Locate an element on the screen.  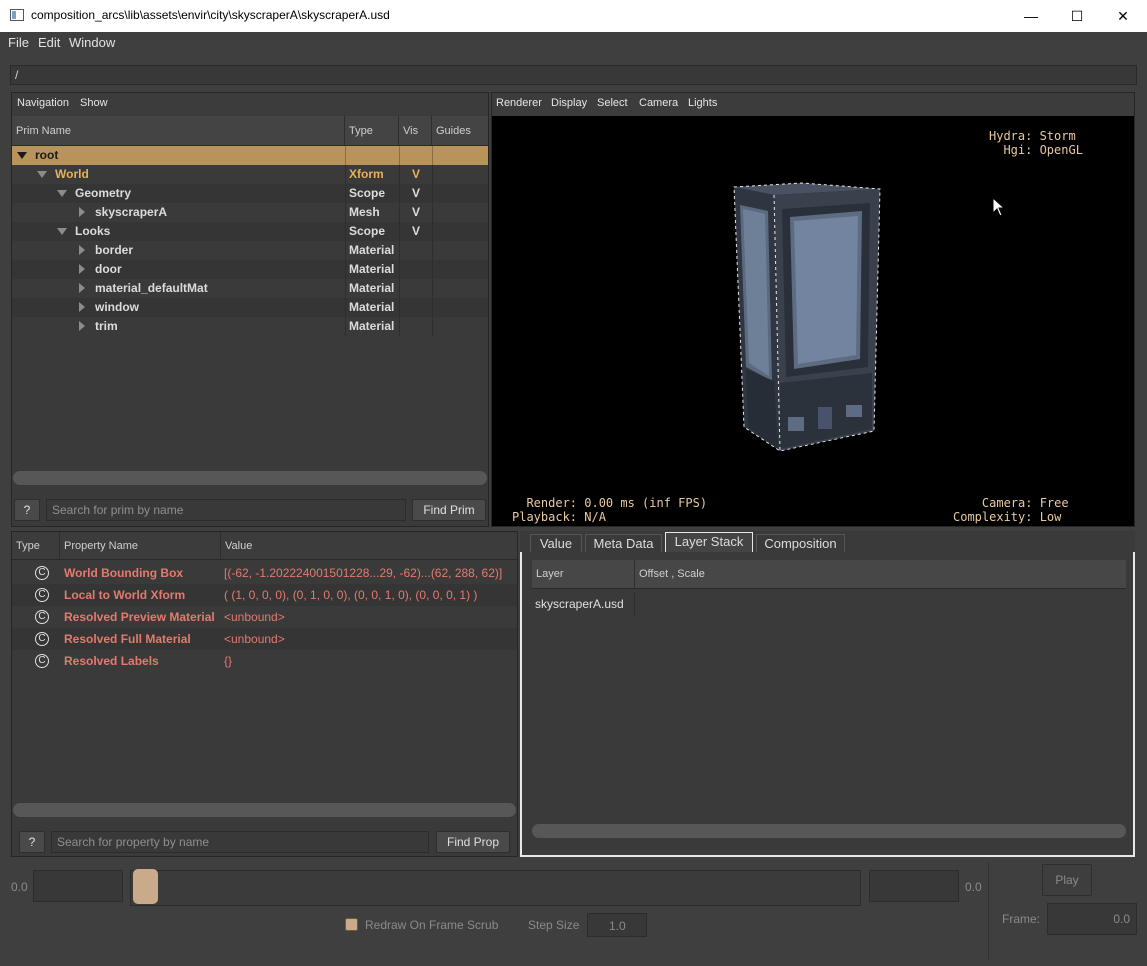
tree-row-looks: Looks Scope V is located at coordinates (250, 231).